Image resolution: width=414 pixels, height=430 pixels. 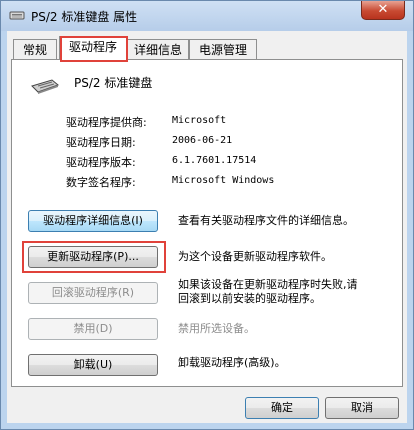 I want to click on cancel-button: 取消, so click(x=362, y=408).